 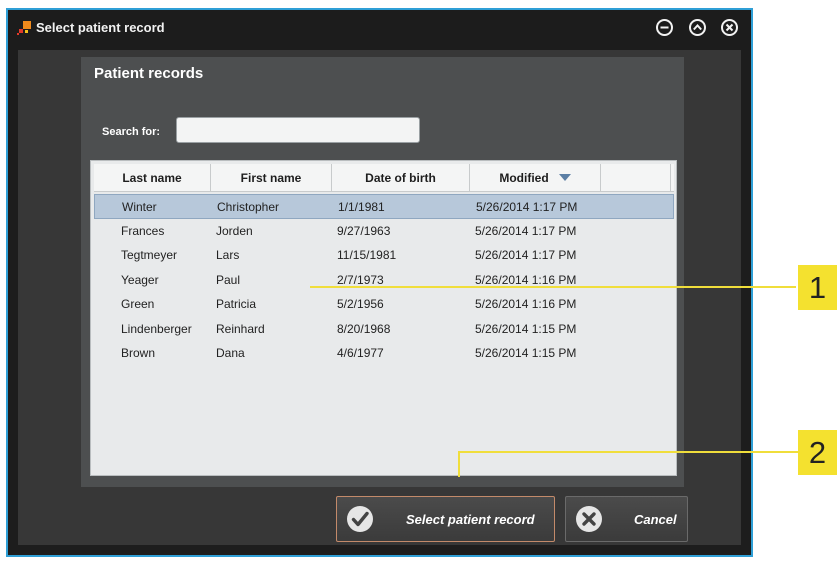 I want to click on minimize-button, so click(x=664, y=27).